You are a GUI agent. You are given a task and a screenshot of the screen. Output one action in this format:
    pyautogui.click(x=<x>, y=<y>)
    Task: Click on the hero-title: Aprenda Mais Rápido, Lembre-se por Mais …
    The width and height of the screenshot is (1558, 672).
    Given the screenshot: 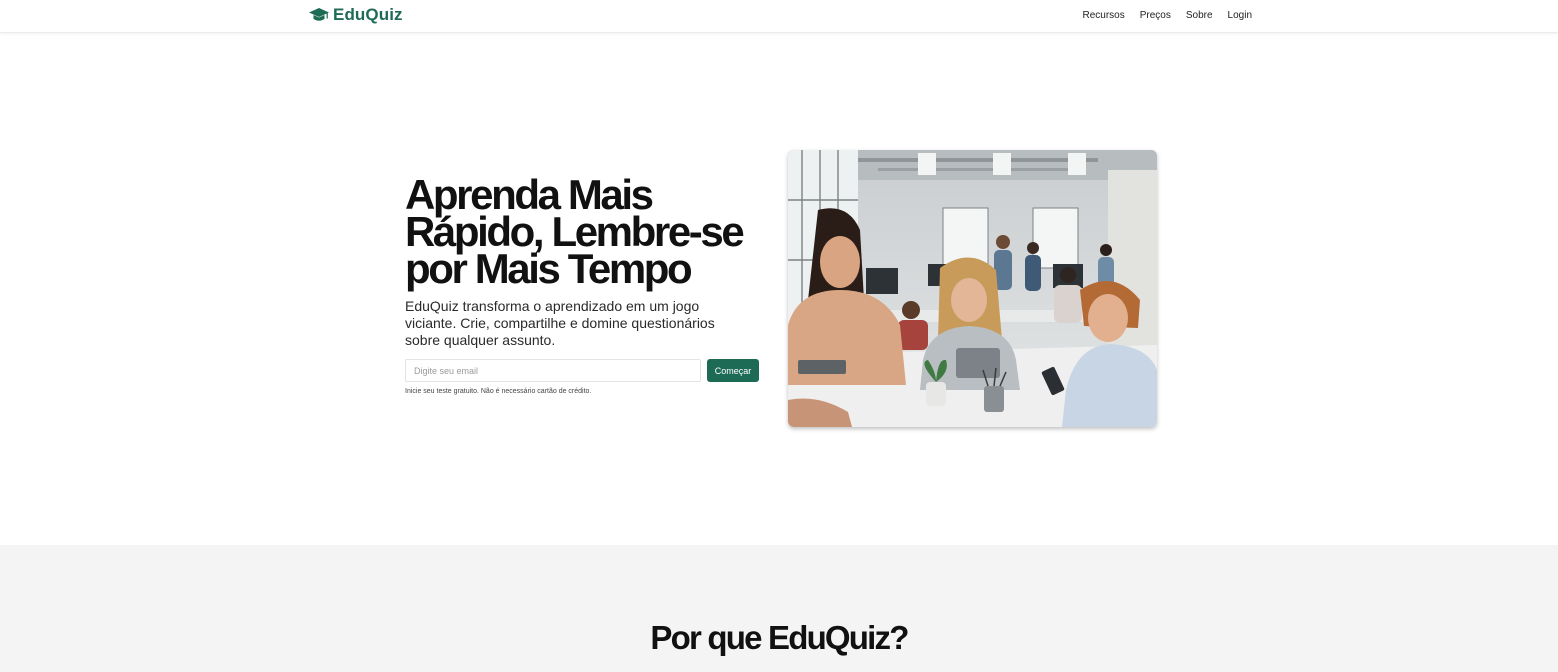 What is the action you would take?
    pyautogui.click(x=590, y=232)
    